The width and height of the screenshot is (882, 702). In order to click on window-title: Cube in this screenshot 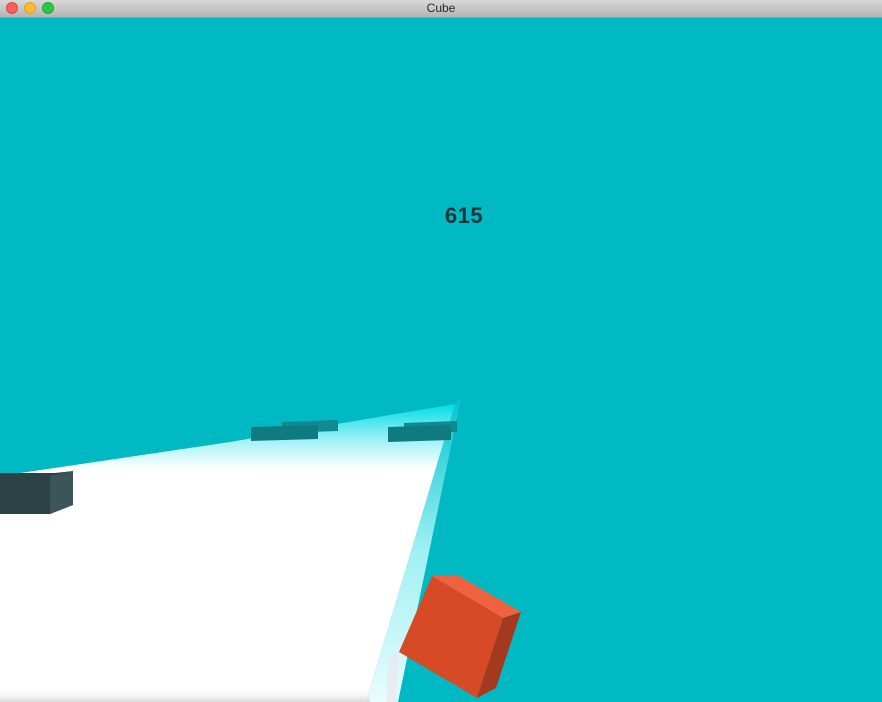, I will do `click(441, 8)`.